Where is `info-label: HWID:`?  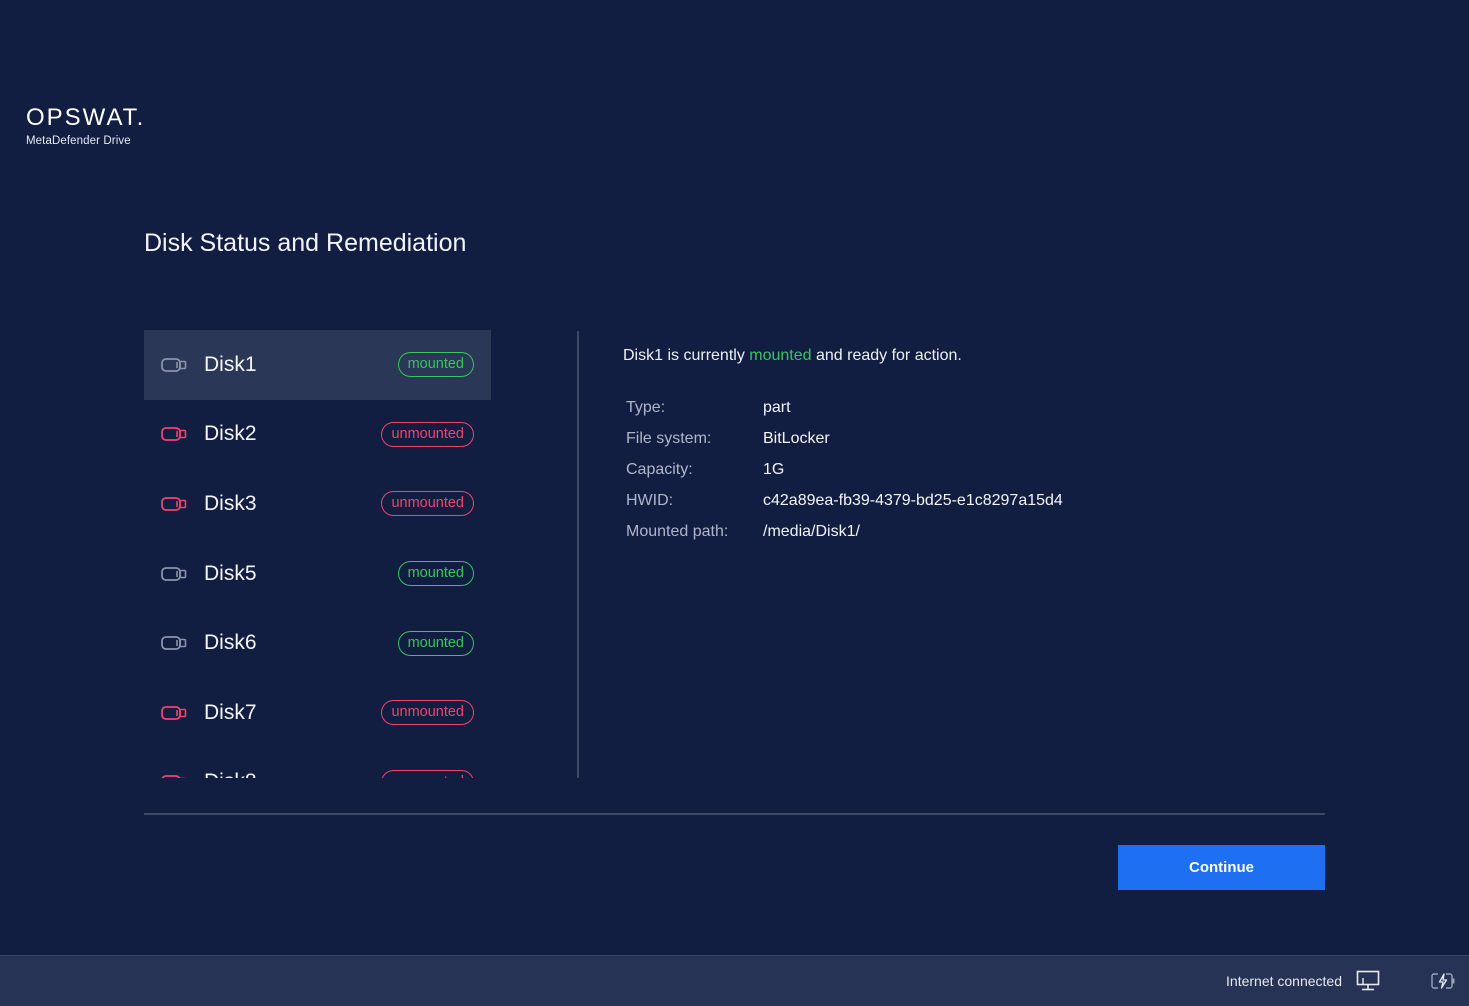
info-label: HWID: is located at coordinates (650, 500).